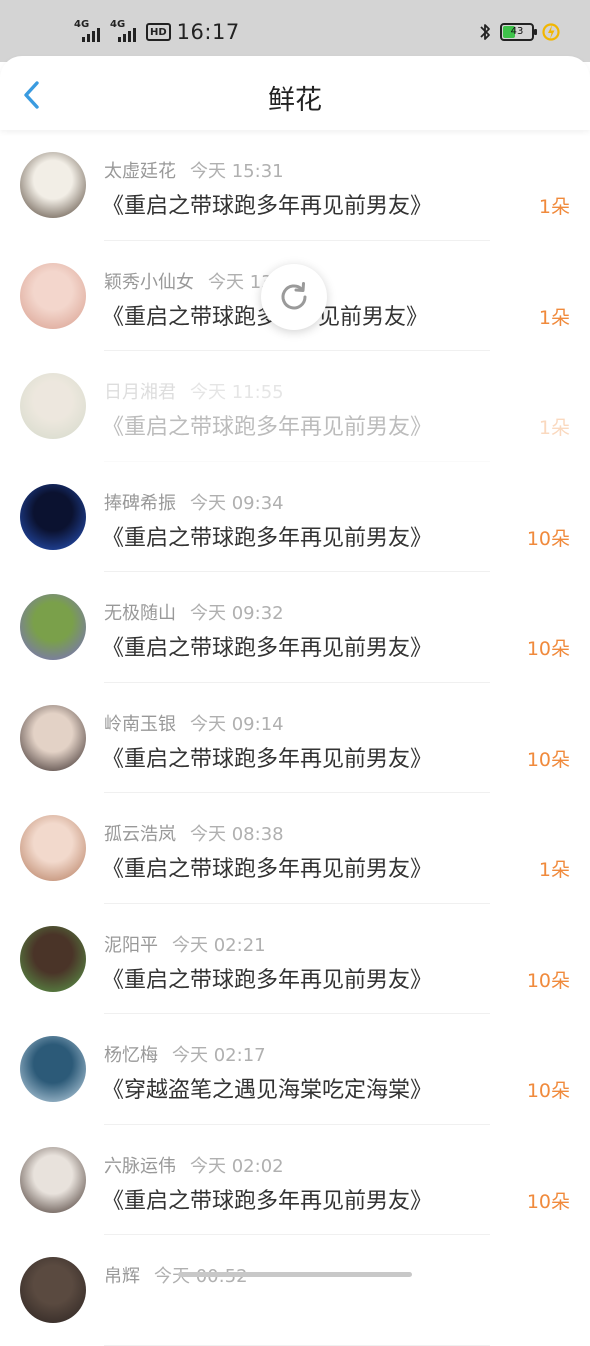  What do you see at coordinates (551, 32) in the screenshot?
I see `charging-icon` at bounding box center [551, 32].